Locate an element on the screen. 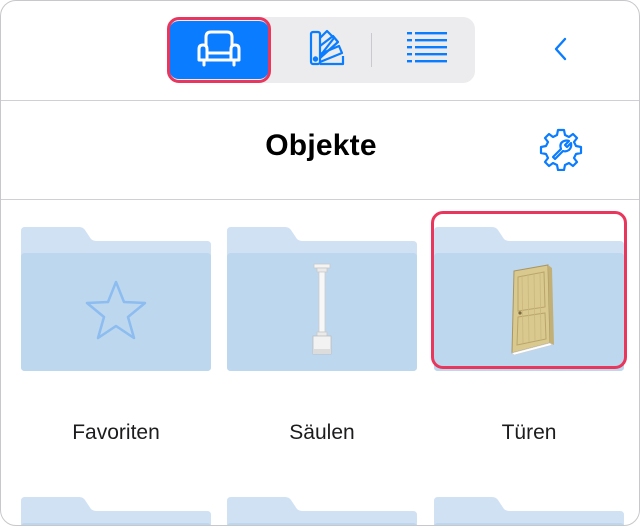  gear-wrench-icon is located at coordinates (561, 151).